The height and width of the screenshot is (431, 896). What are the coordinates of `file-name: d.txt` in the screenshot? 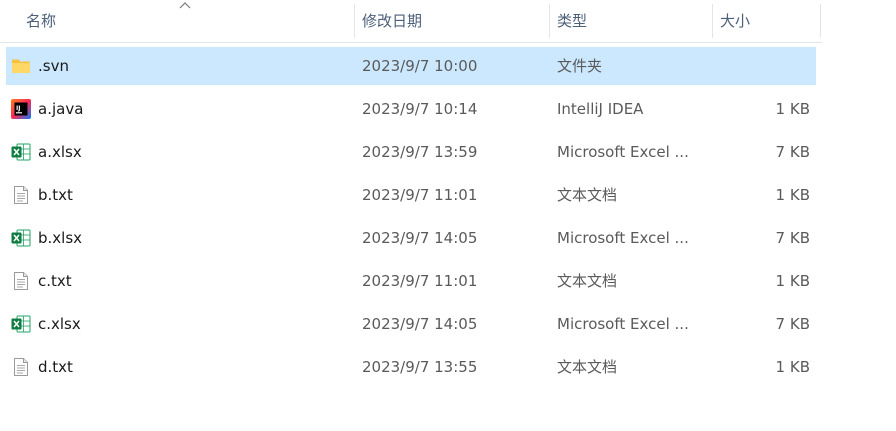 It's located at (55, 367).